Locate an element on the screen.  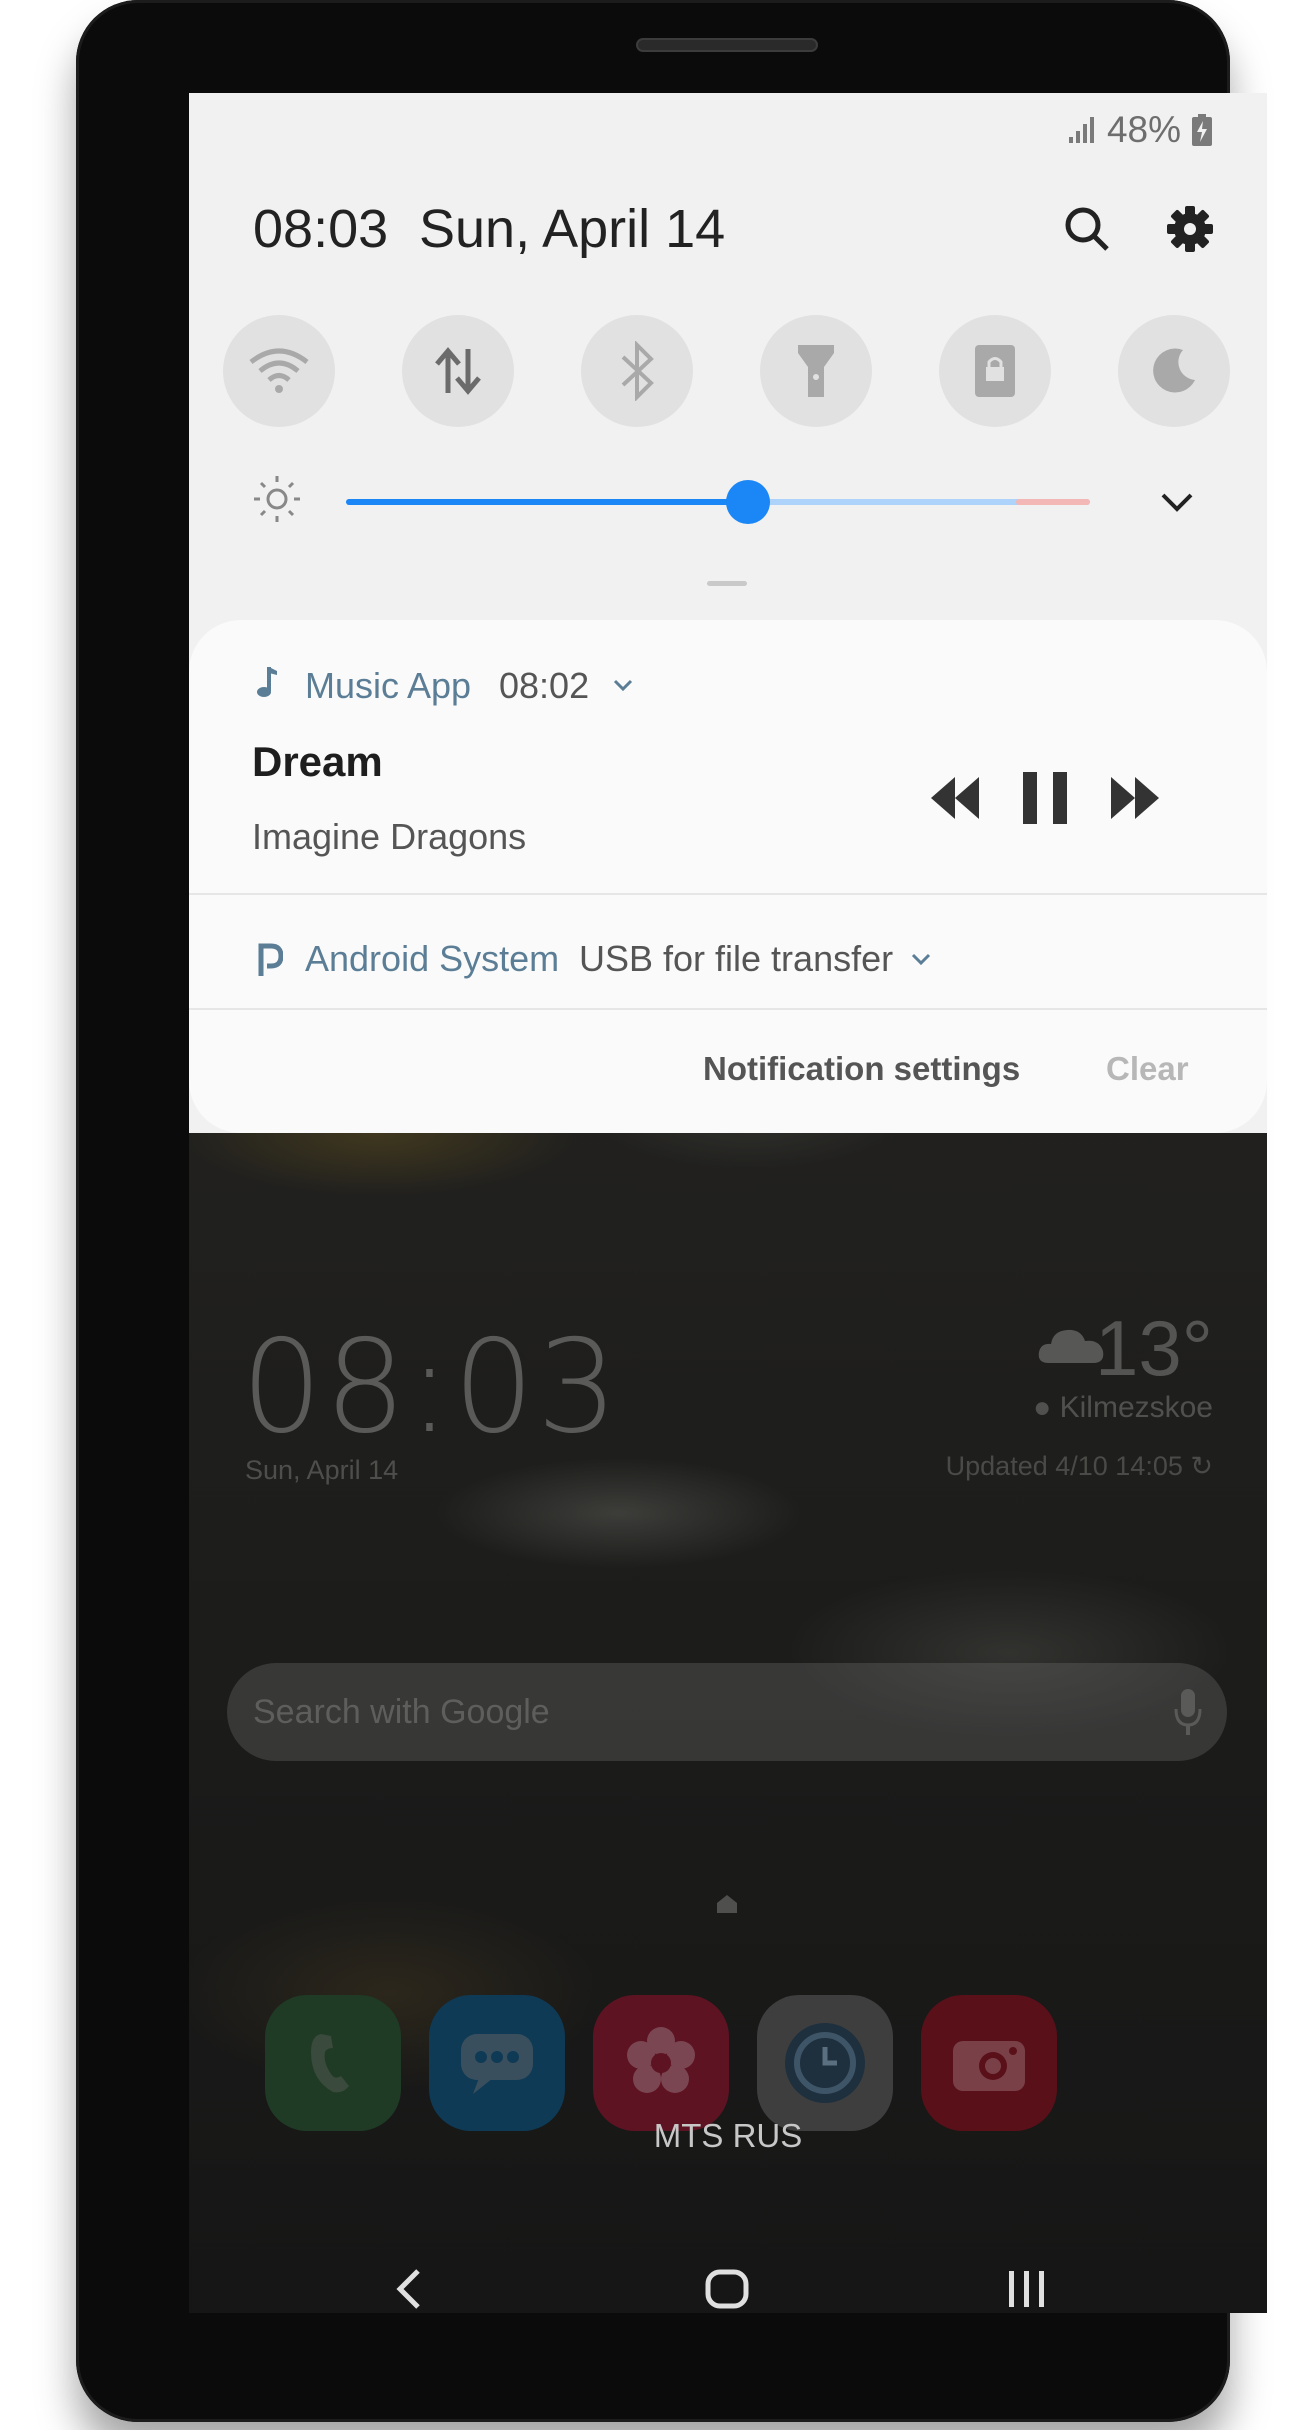
bluetooth-icon is located at coordinates (637, 371).